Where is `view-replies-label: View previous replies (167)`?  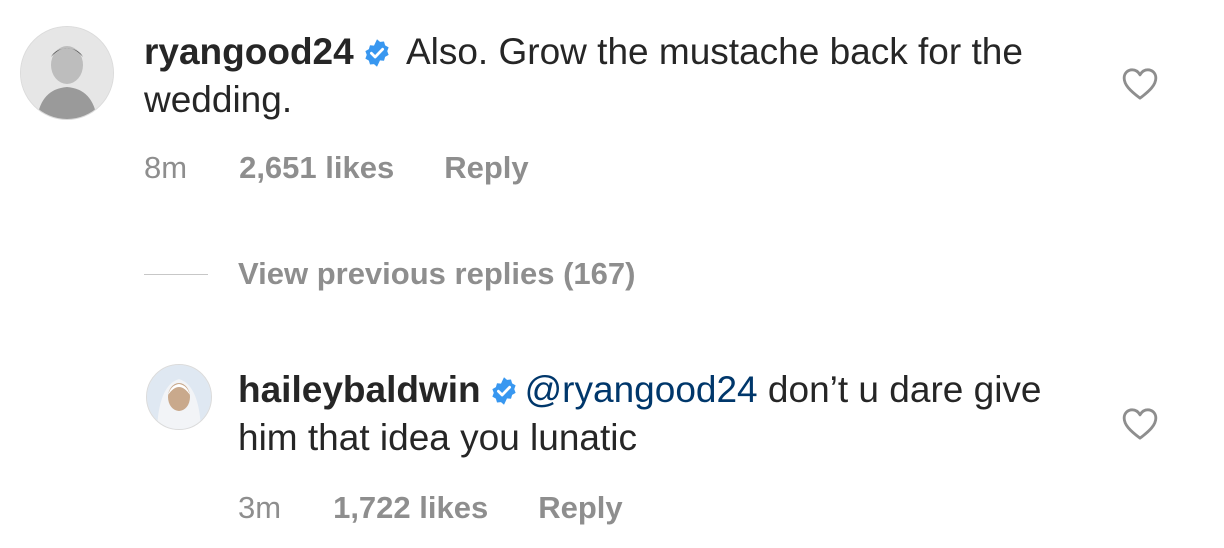
view-replies-label: View previous replies (167) is located at coordinates (436, 274).